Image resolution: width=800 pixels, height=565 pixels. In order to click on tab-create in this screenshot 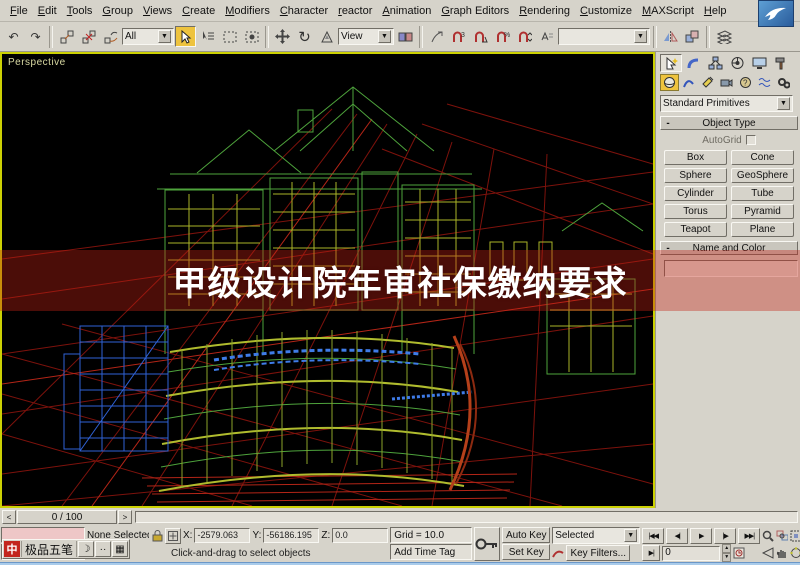, I will do `click(671, 63)`.